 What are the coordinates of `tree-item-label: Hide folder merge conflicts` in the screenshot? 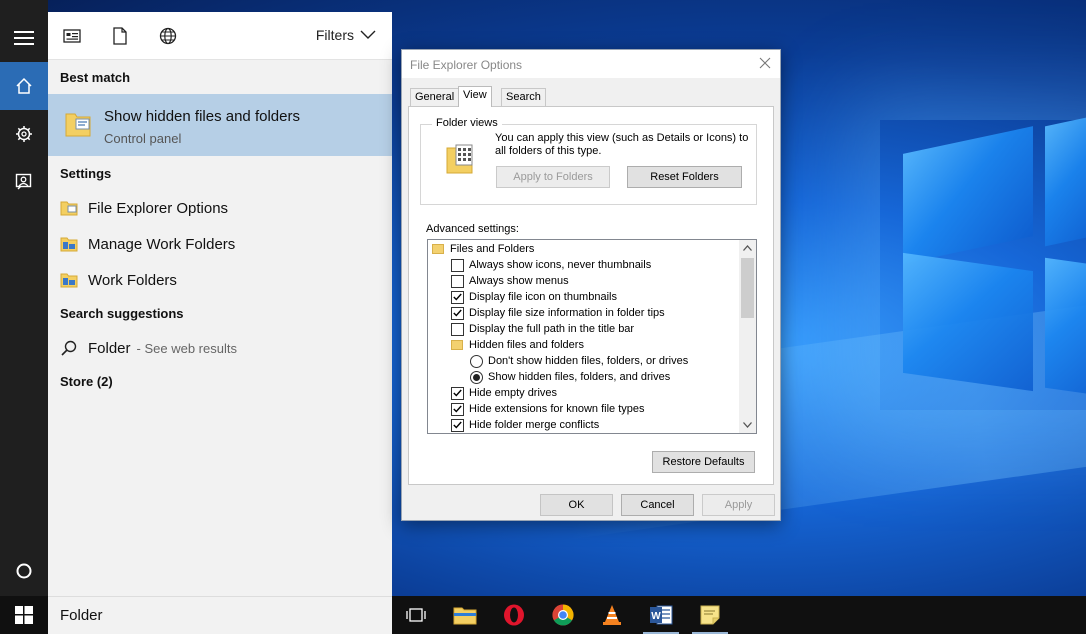 It's located at (534, 425).